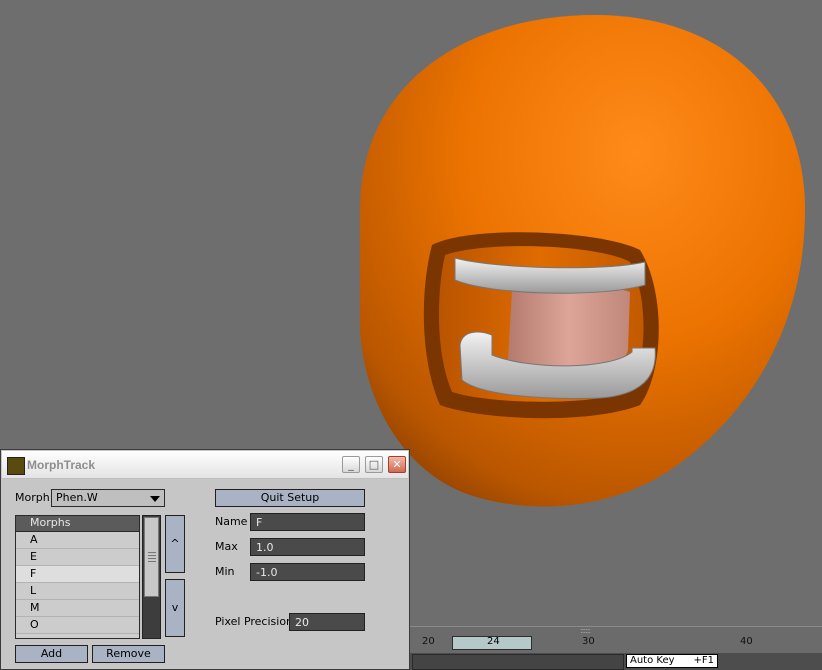  What do you see at coordinates (77, 625) in the screenshot?
I see `list-item: O` at bounding box center [77, 625].